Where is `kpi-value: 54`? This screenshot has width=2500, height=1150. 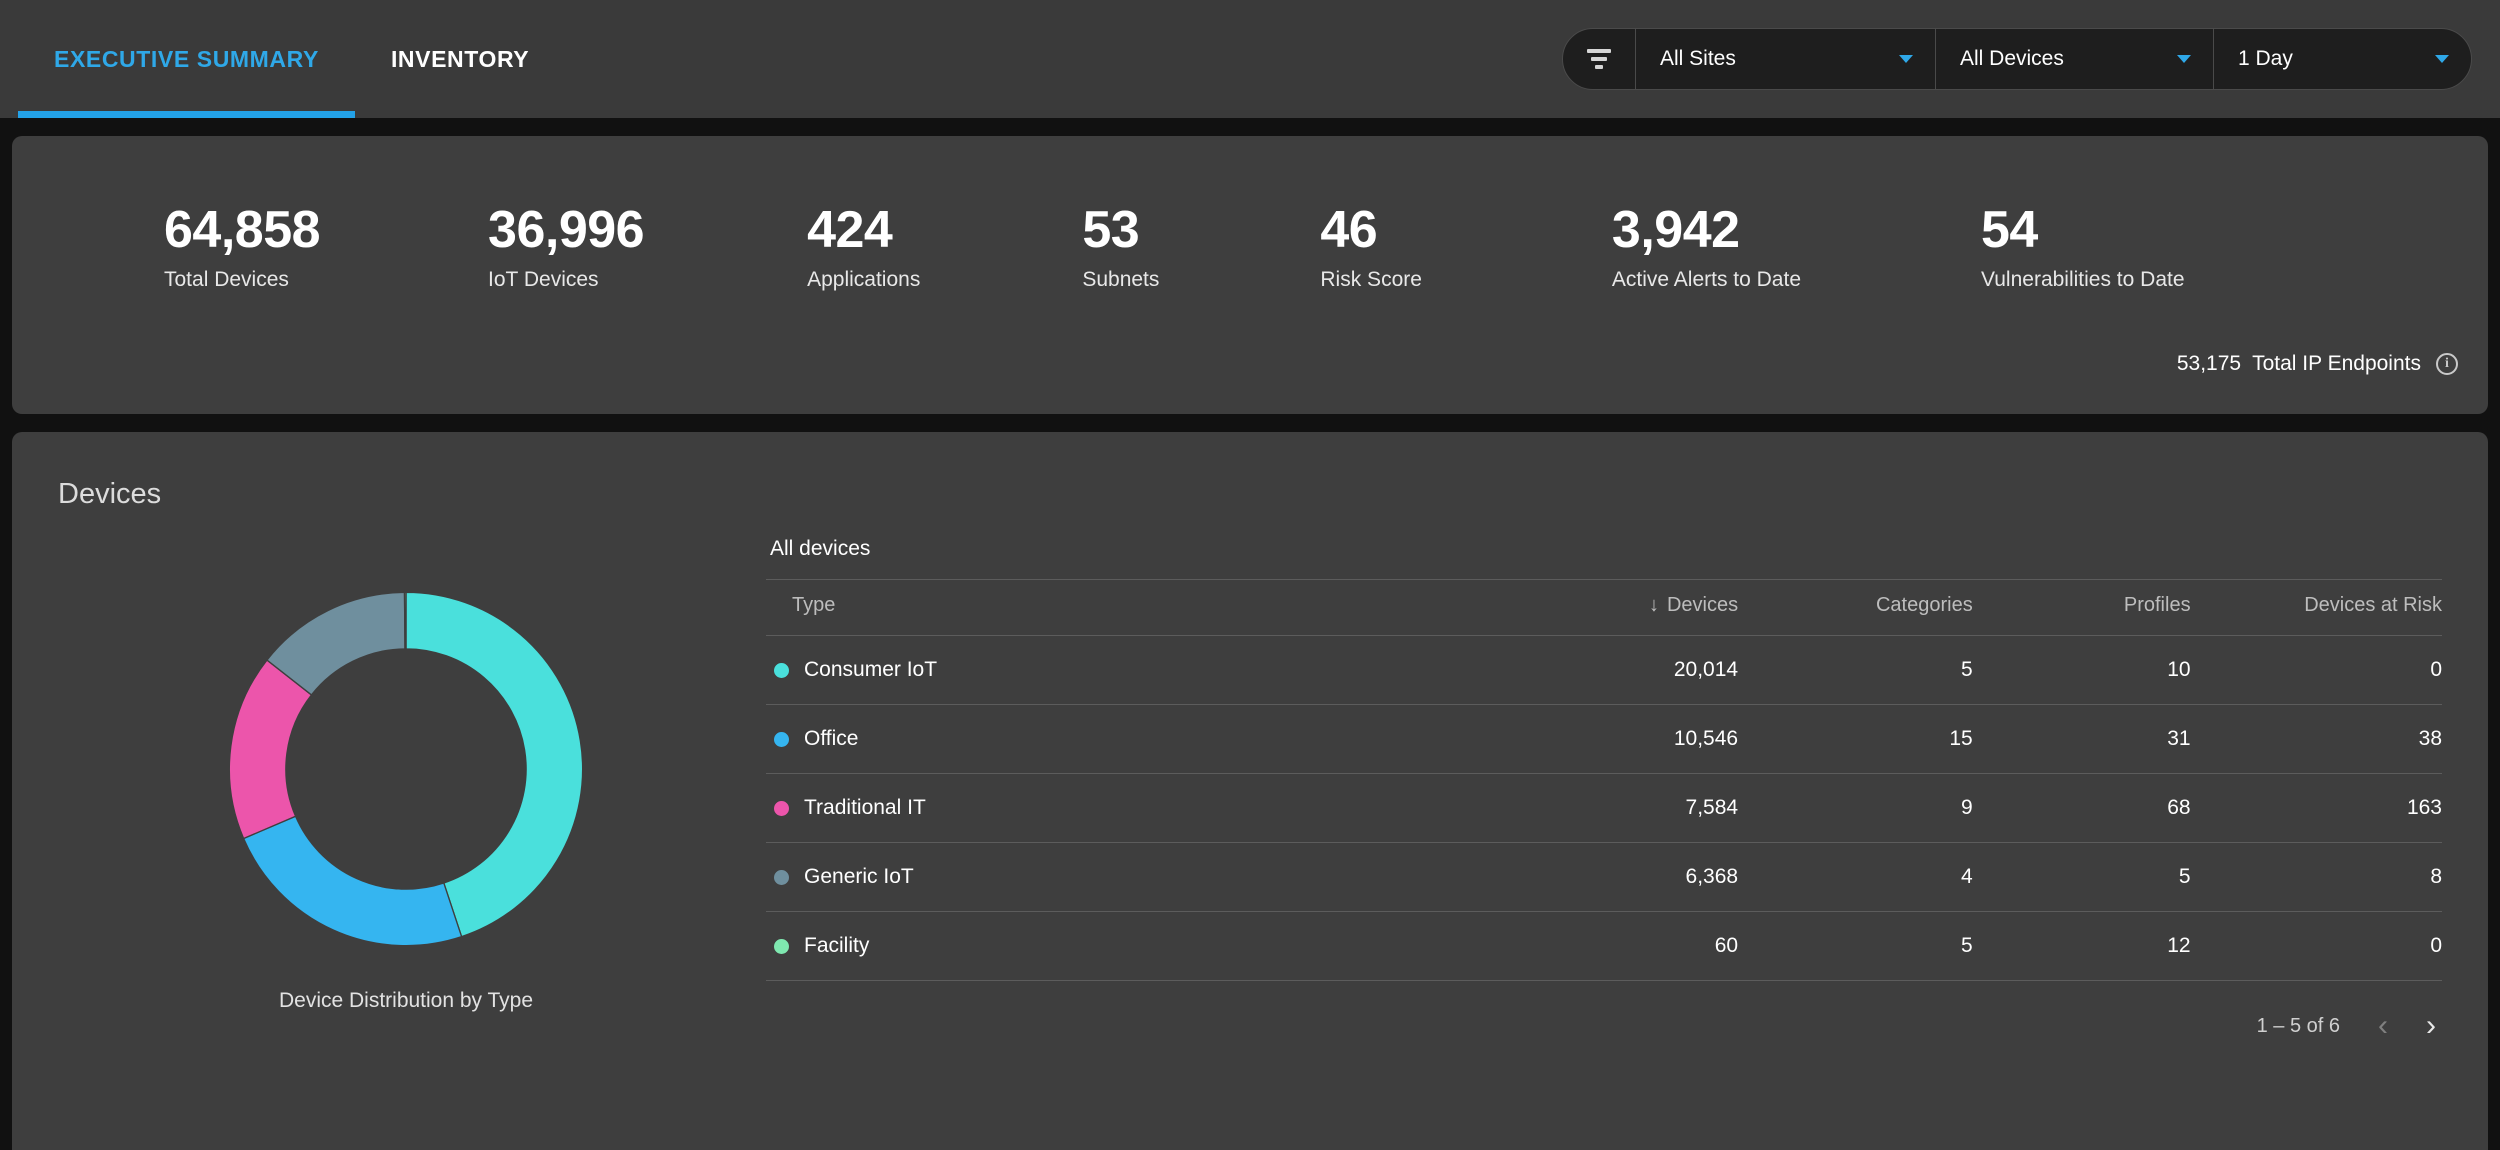 kpi-value: 54 is located at coordinates (2009, 230).